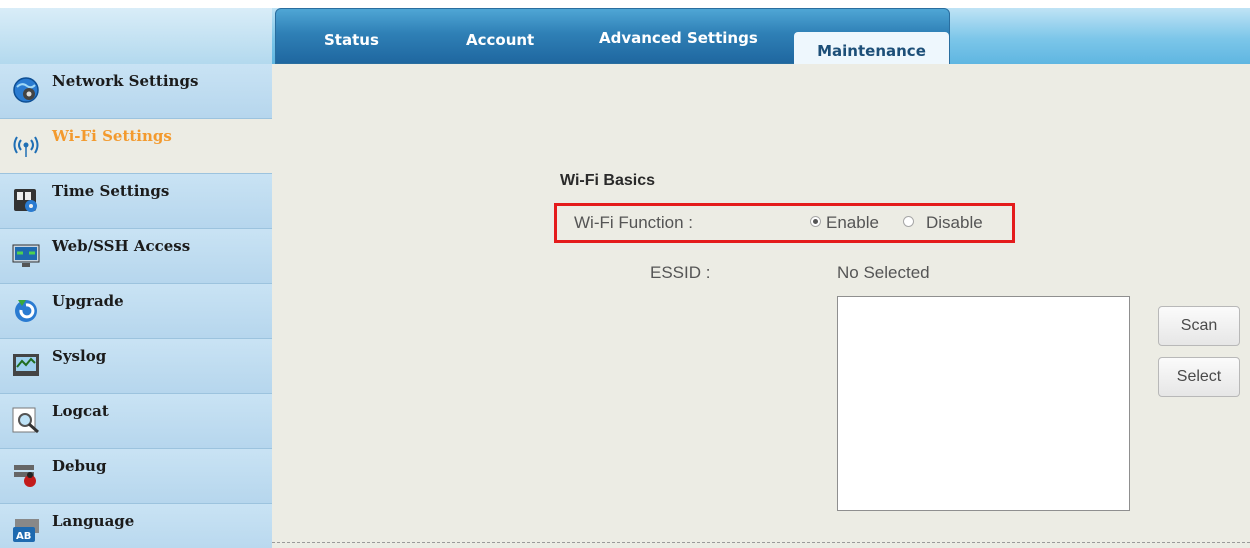 This screenshot has height=548, width=1250. What do you see at coordinates (500, 42) in the screenshot?
I see `tab-account: Account` at bounding box center [500, 42].